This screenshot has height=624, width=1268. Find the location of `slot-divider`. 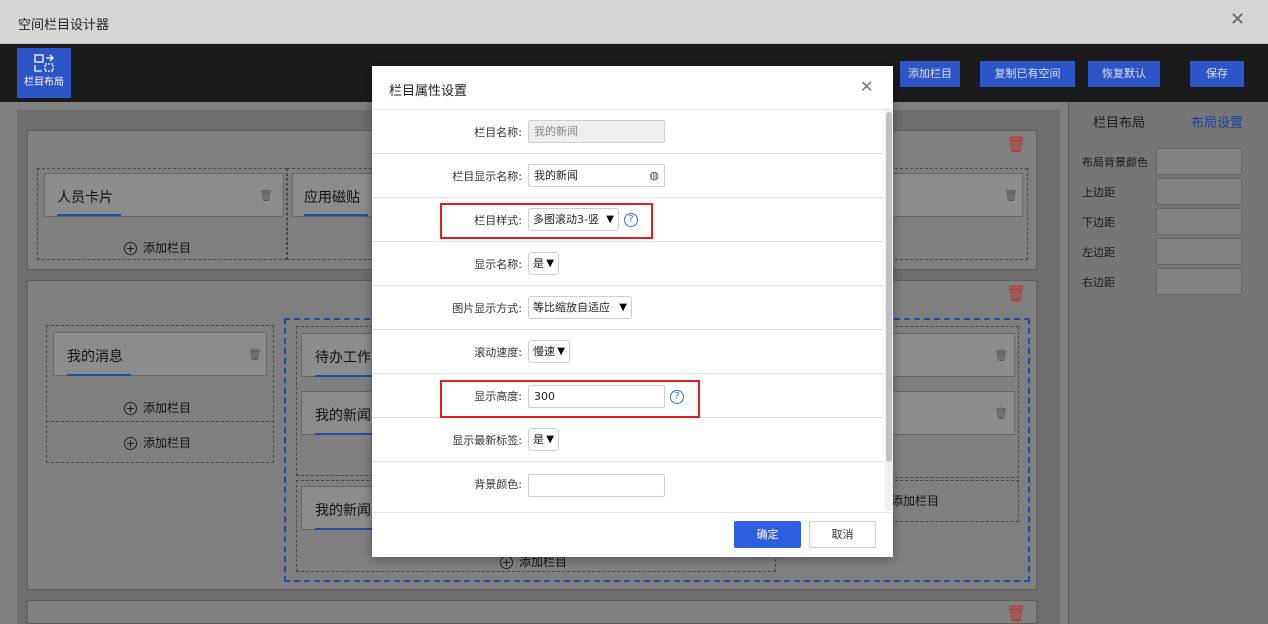

slot-divider is located at coordinates (160, 421).